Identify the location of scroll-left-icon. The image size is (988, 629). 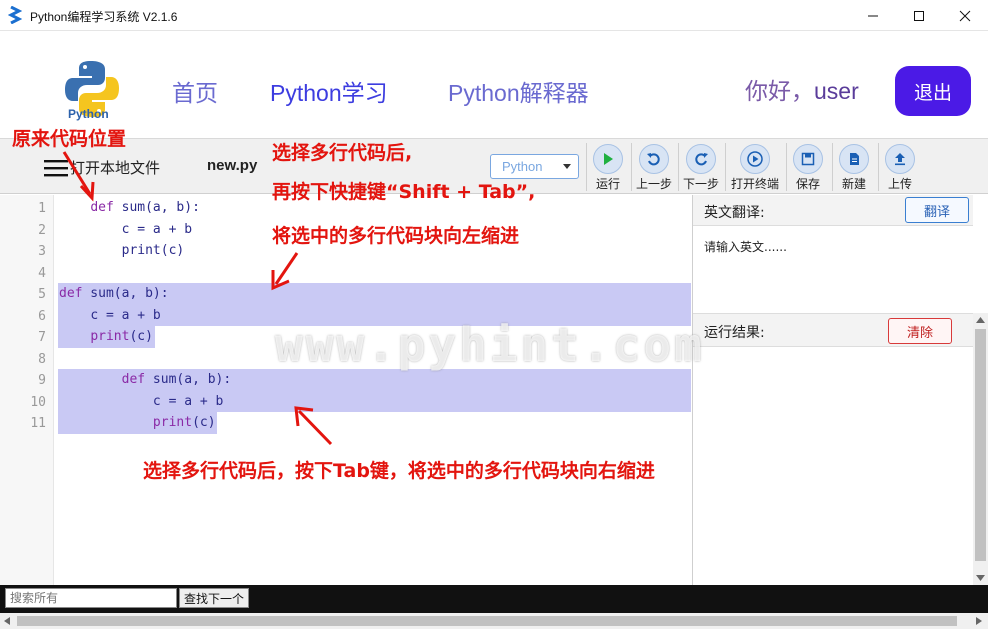
(7, 621).